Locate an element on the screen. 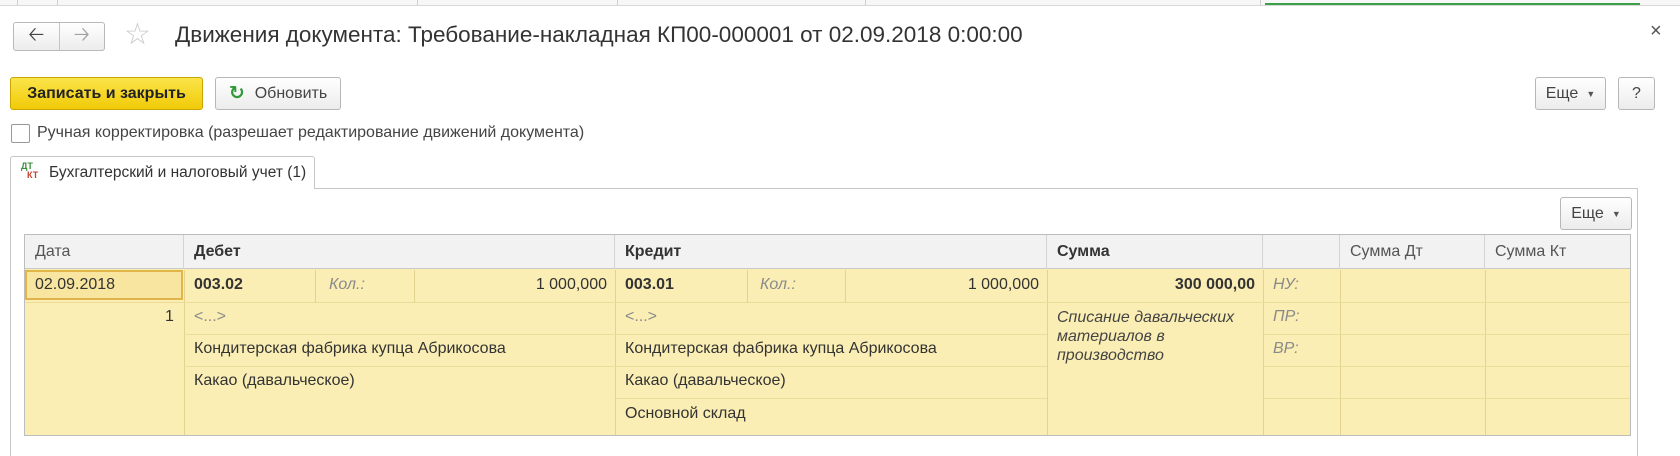  refresh-button: ↻ Обновить is located at coordinates (278, 93).